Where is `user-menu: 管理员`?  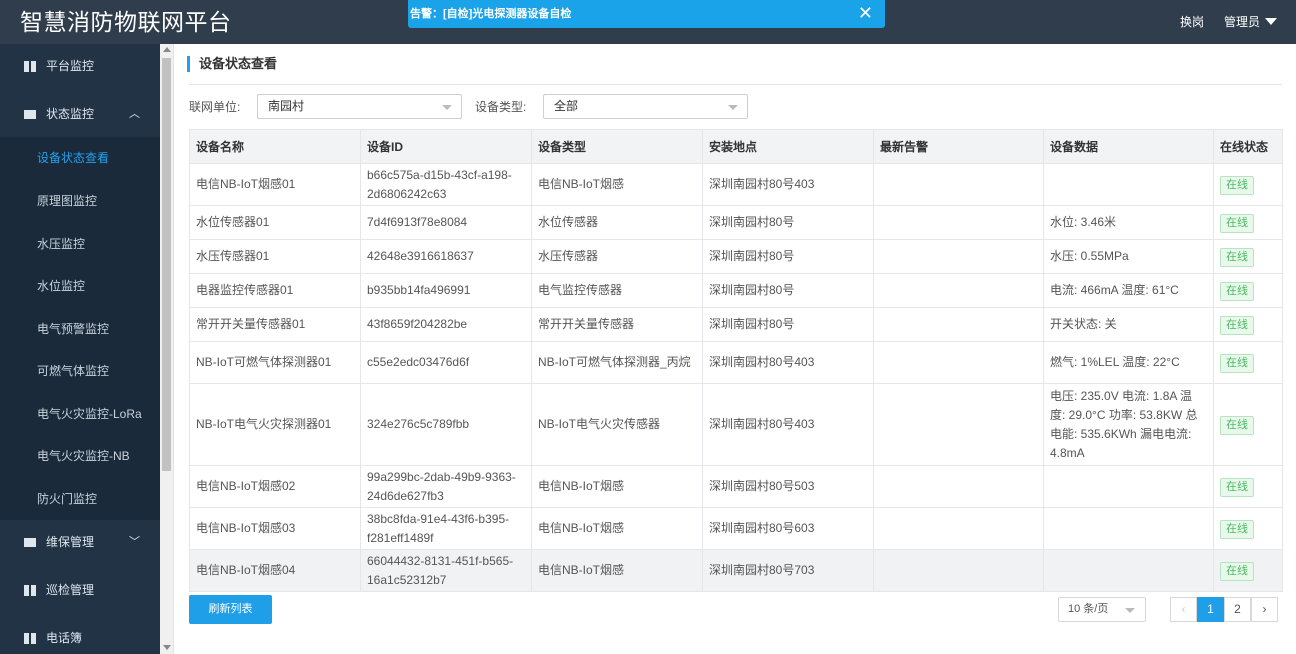 user-menu: 管理员 is located at coordinates (1251, 22).